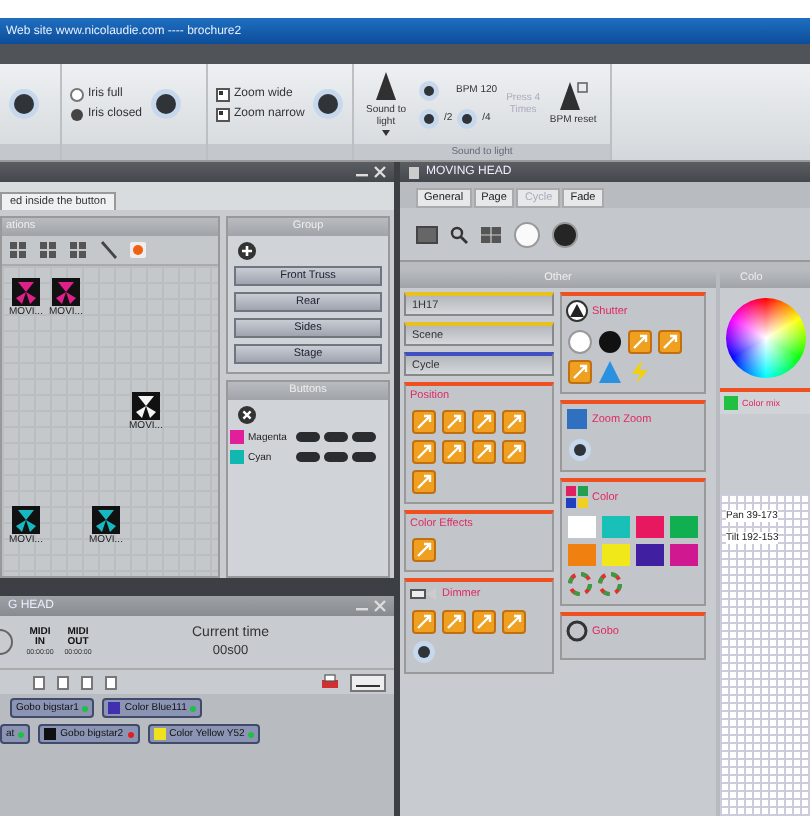 Image resolution: width=810 pixels, height=816 pixels. Describe the element at coordinates (414, 172) in the screenshot. I see `fixture-icon` at that location.